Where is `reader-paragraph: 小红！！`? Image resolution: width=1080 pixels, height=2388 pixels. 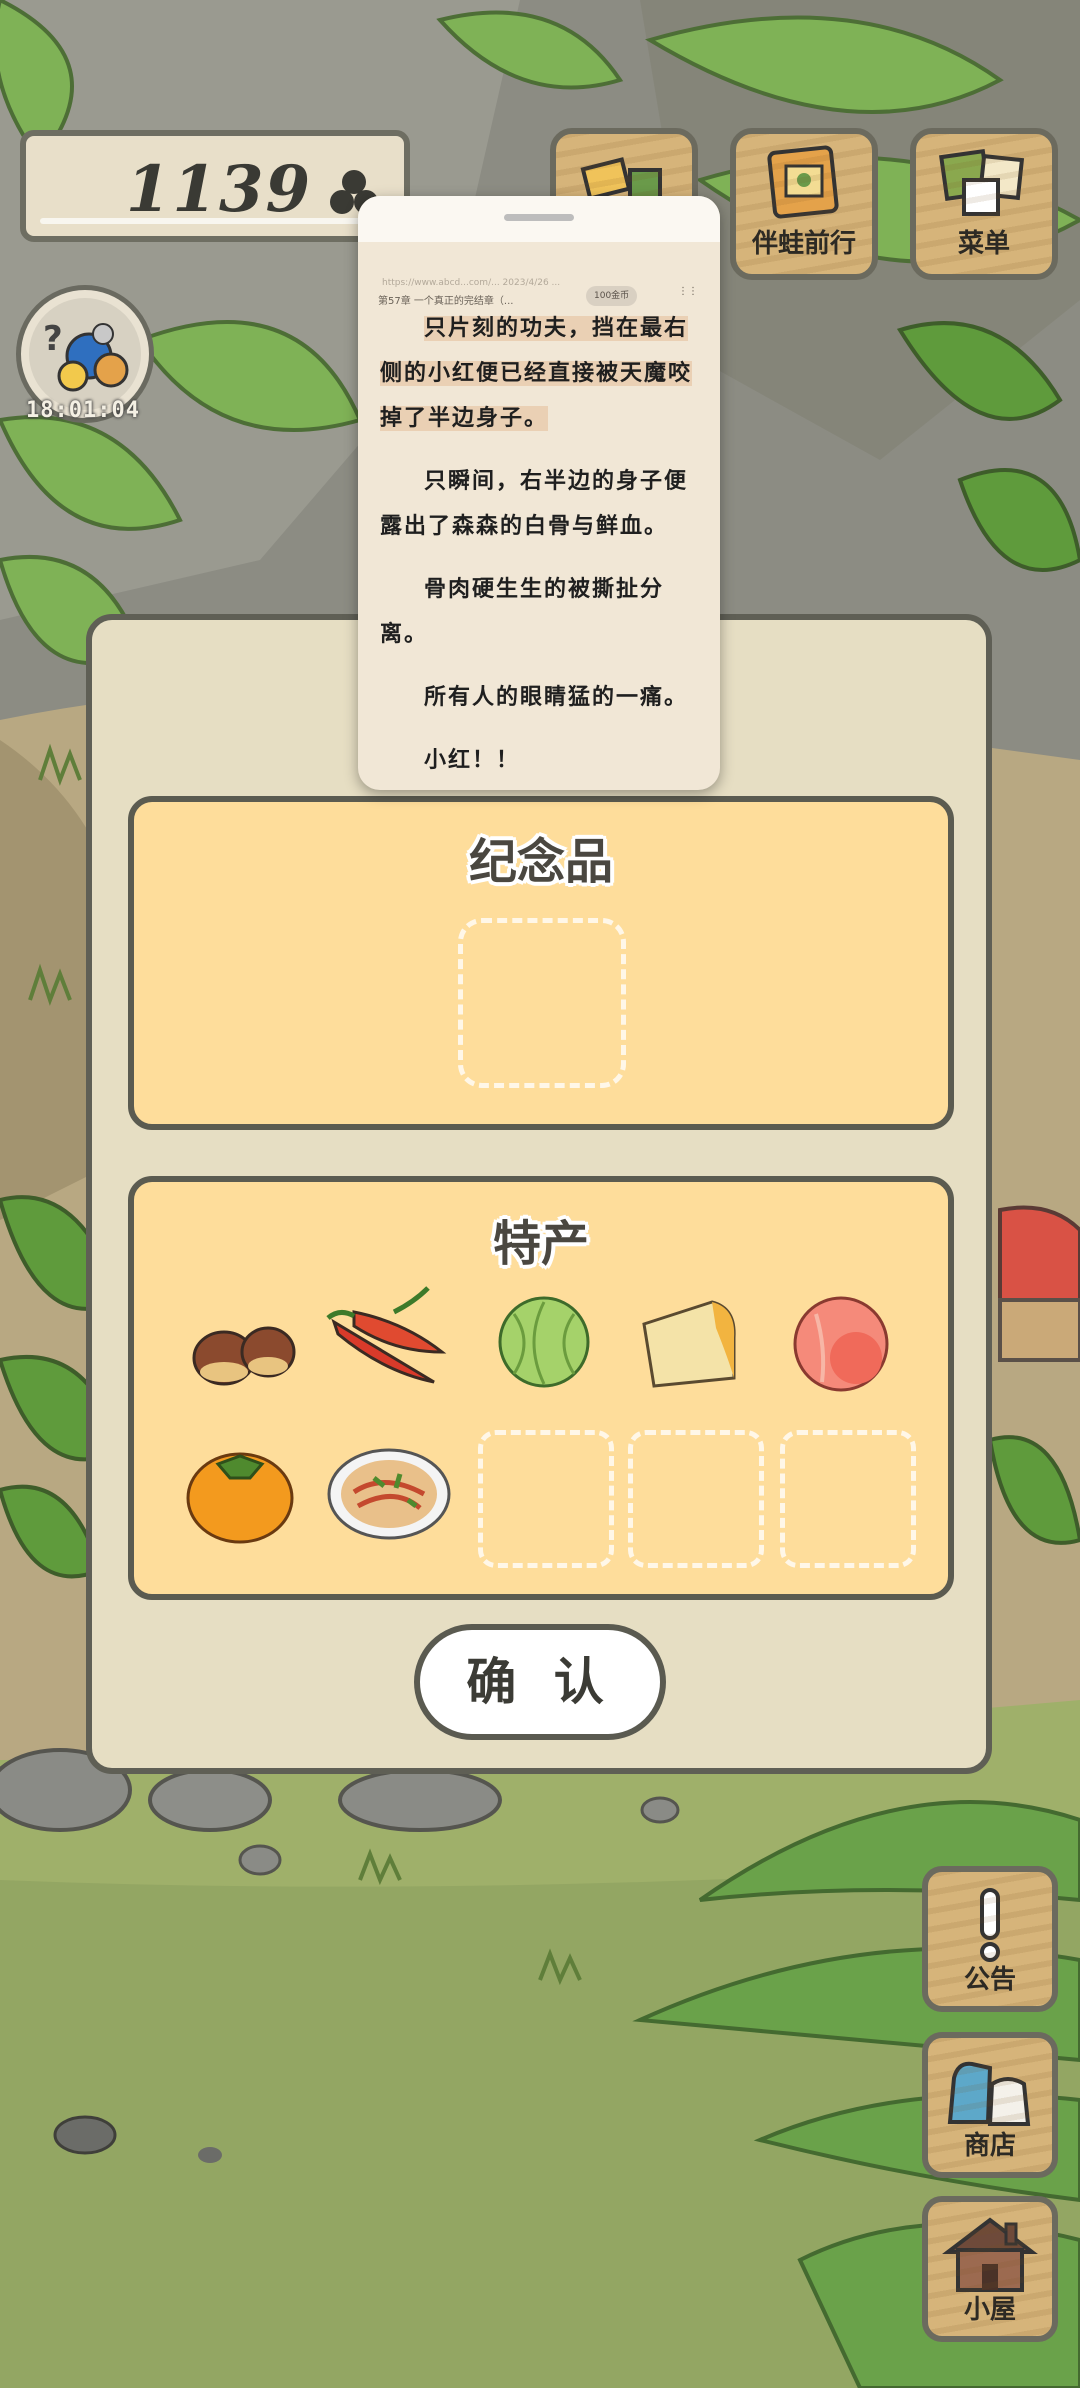
reader-paragraph: 小红！！ is located at coordinates (472, 760).